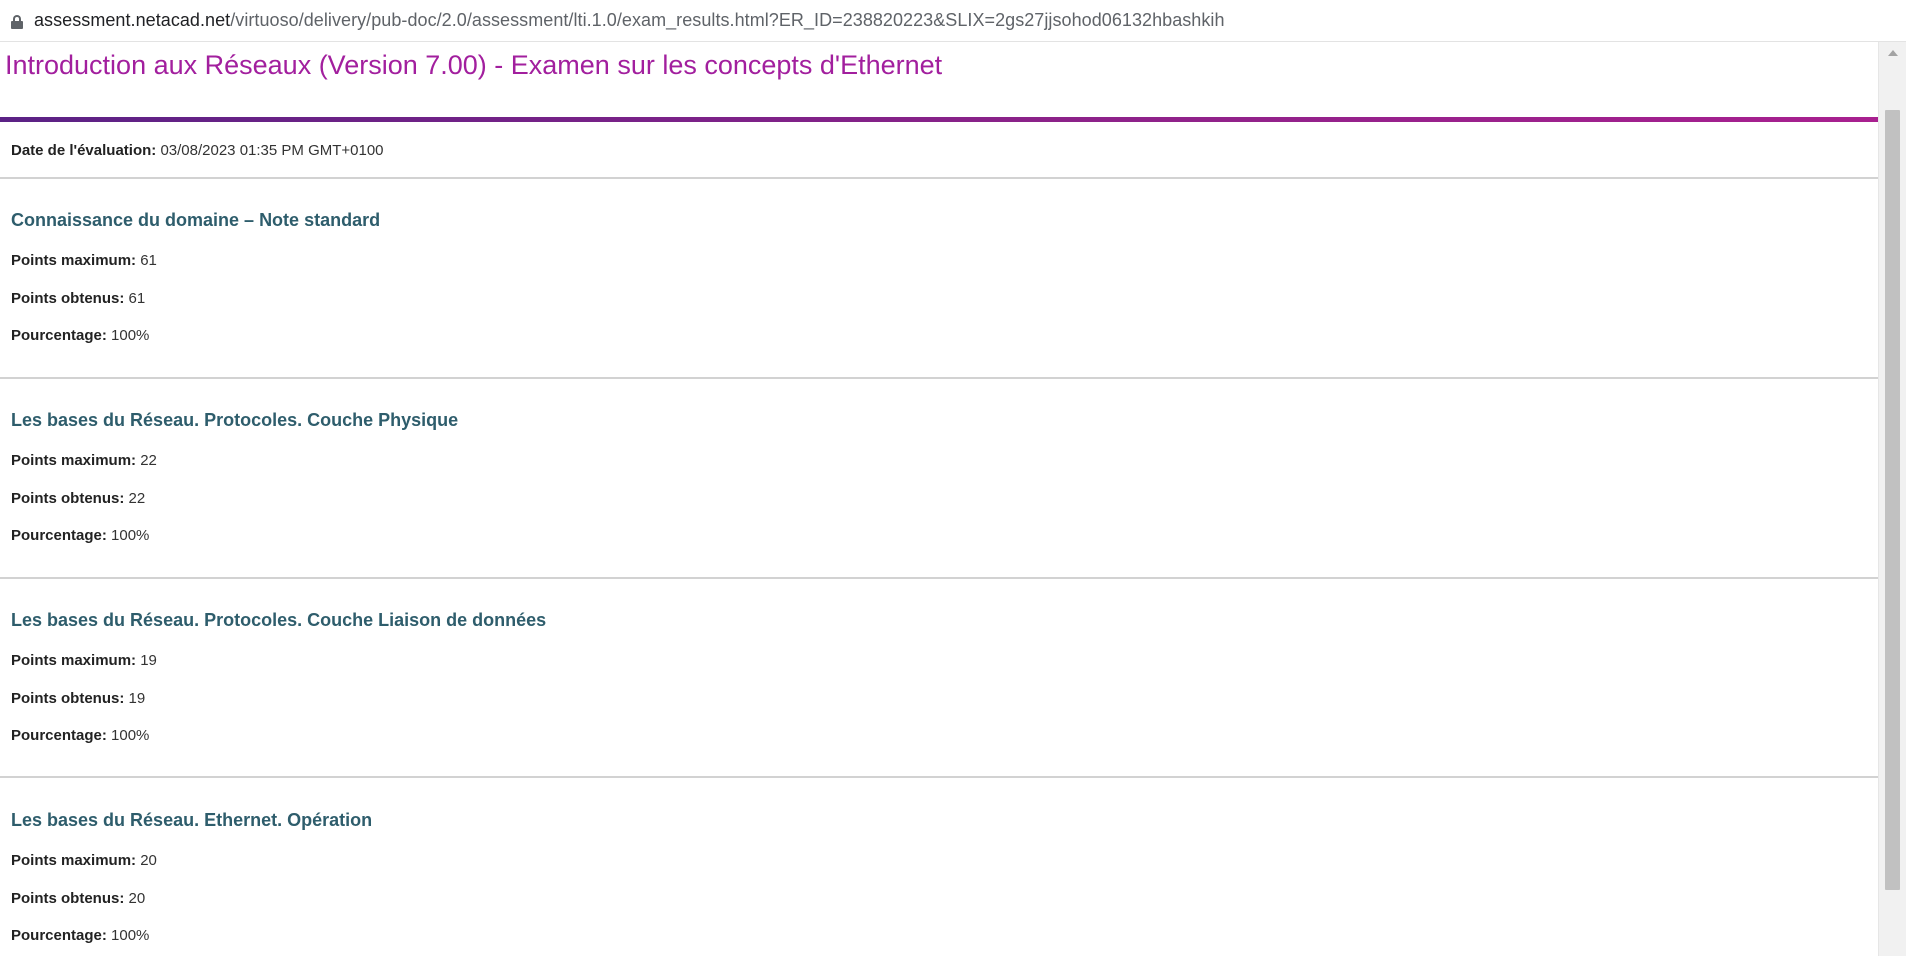 Image resolution: width=1906 pixels, height=956 pixels. I want to click on scrollbar-thumb, so click(1892, 500).